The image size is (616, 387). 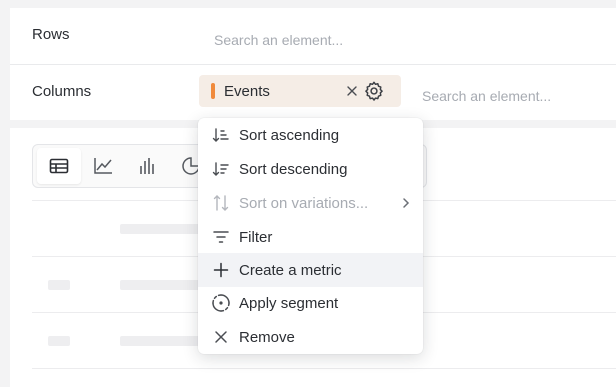 What do you see at coordinates (512, 96) in the screenshot?
I see `columns-search-input` at bounding box center [512, 96].